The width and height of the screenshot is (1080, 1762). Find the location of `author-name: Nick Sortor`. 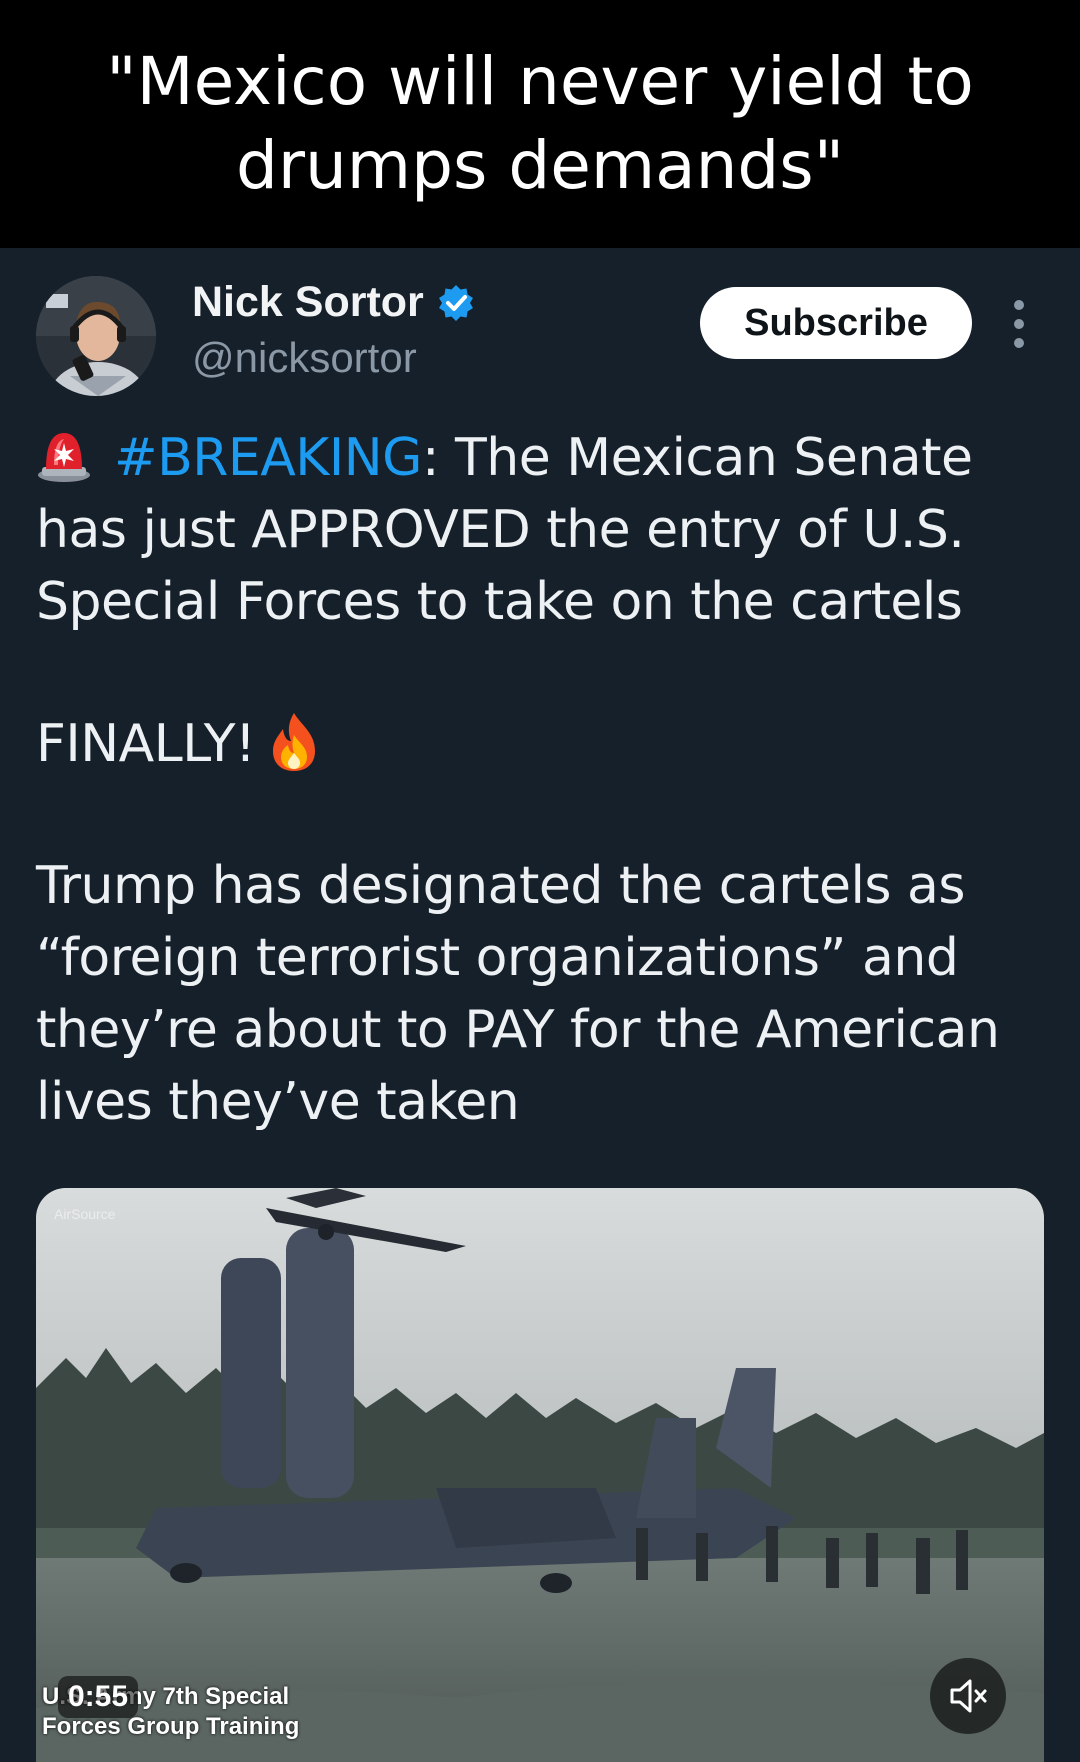

author-name: Nick Sortor is located at coordinates (334, 302).